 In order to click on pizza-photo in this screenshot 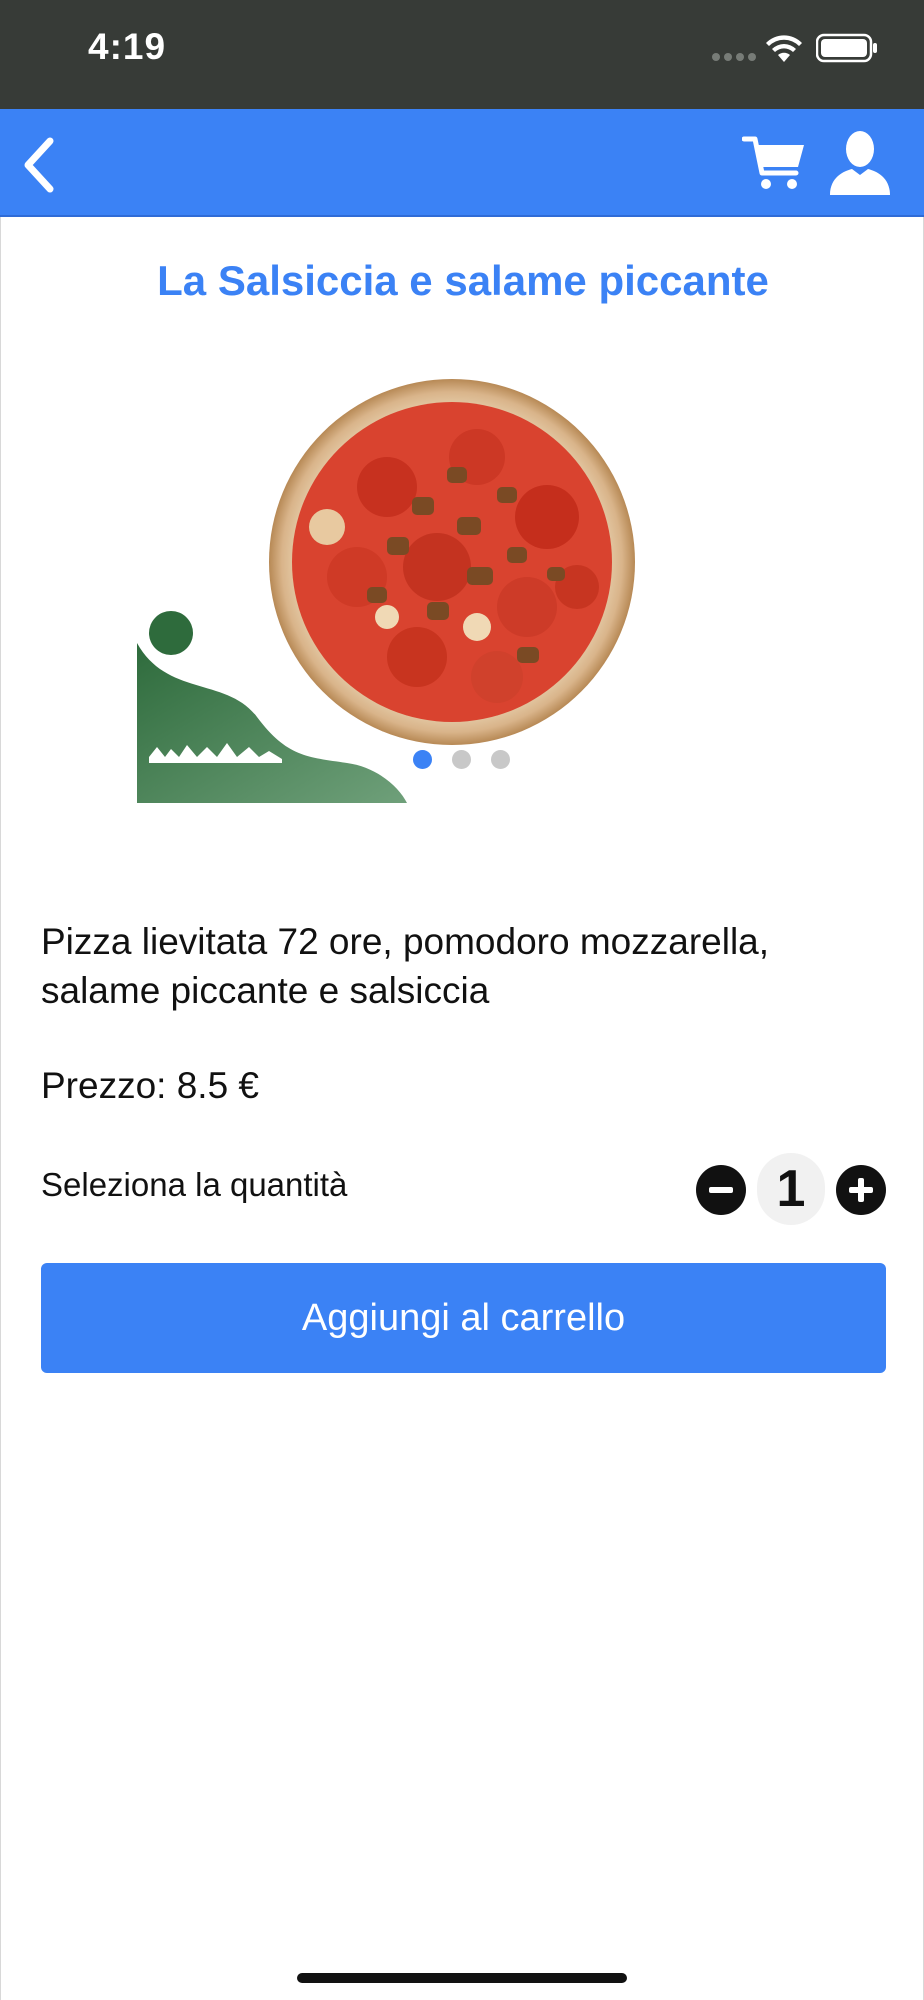, I will do `click(452, 562)`.